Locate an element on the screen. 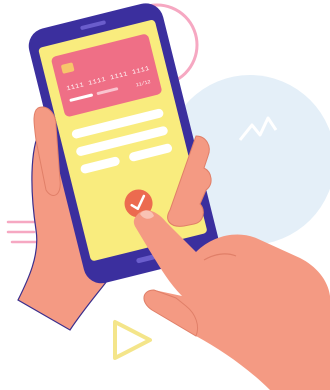 This screenshot has width=330, height=390. triangle-shape is located at coordinates (132, 340).